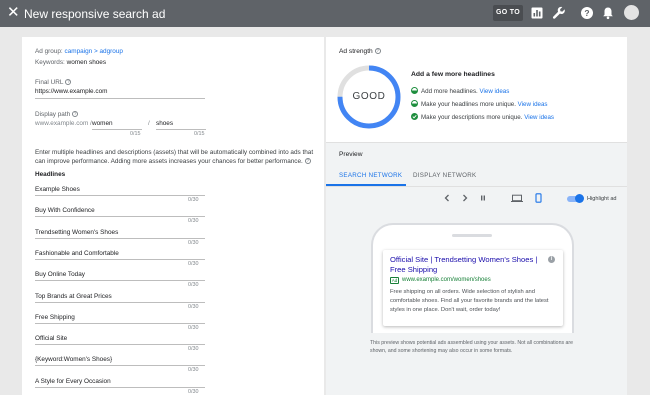 The image size is (650, 395). What do you see at coordinates (369, 96) in the screenshot?
I see `ad-strength-rating: GOOD` at bounding box center [369, 96].